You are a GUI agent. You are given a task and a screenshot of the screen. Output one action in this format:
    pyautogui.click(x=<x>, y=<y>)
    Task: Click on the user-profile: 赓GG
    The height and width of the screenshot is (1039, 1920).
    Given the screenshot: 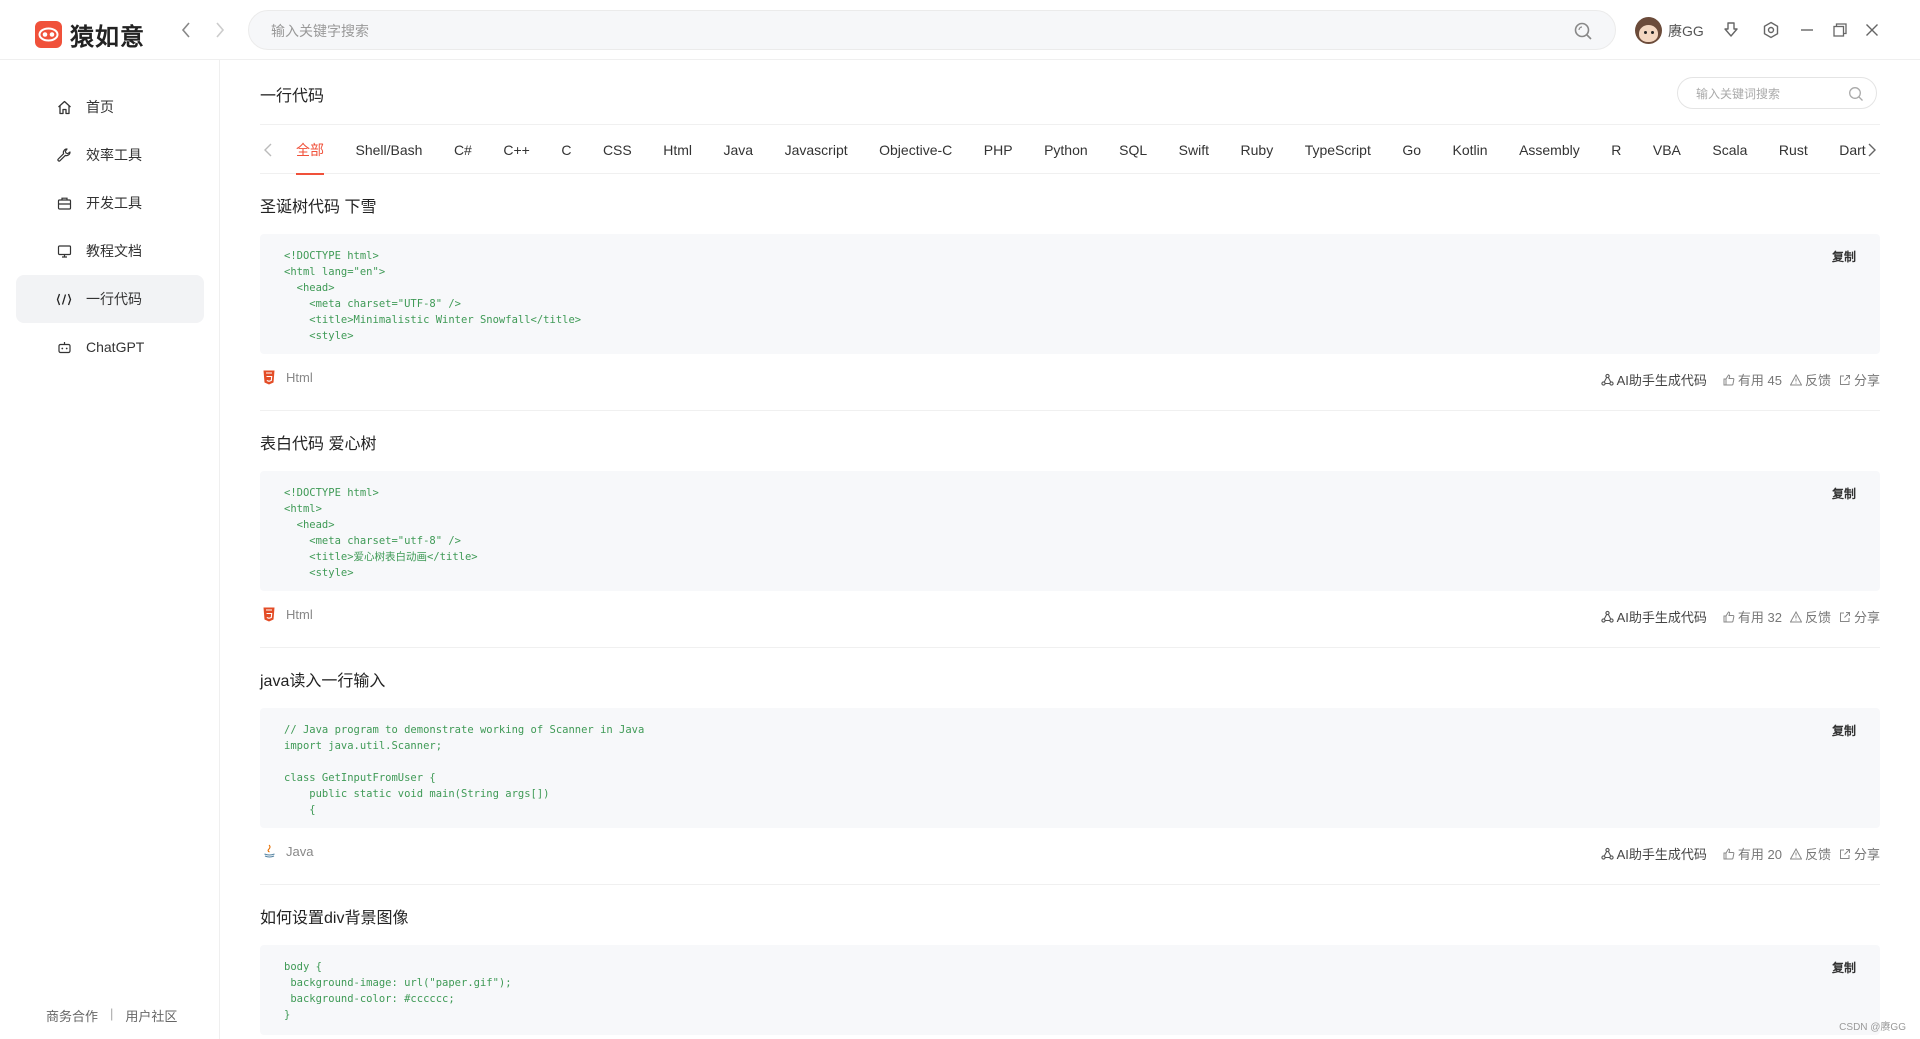 What is the action you would take?
    pyautogui.click(x=1669, y=30)
    